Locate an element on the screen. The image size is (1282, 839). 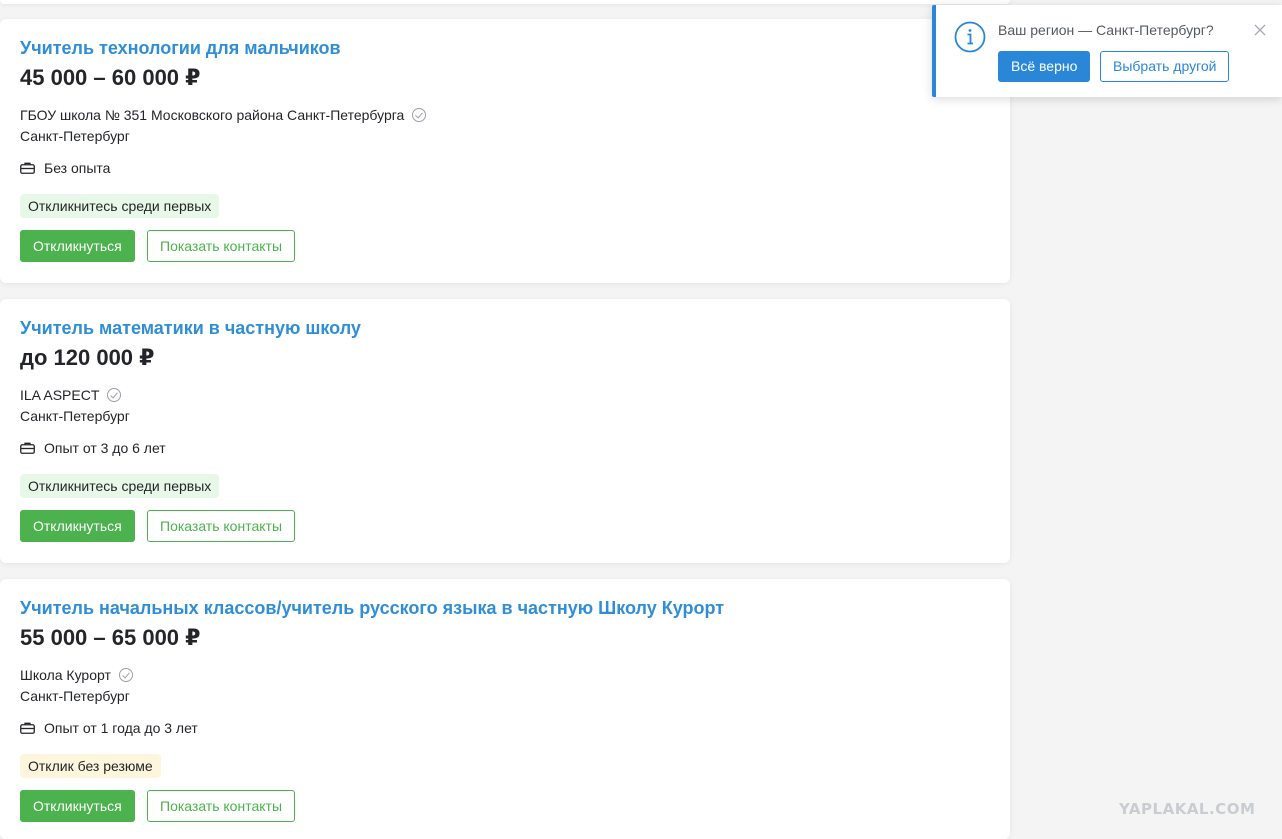
vacancy-experience: Опыт от 3 до 6 лет is located at coordinates (93, 448).